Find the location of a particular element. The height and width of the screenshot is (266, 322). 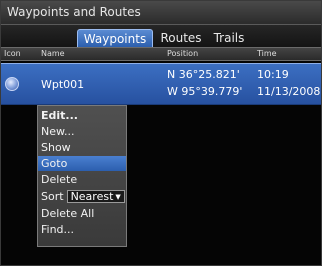

window-title: Waypoints and Routes is located at coordinates (74, 12).